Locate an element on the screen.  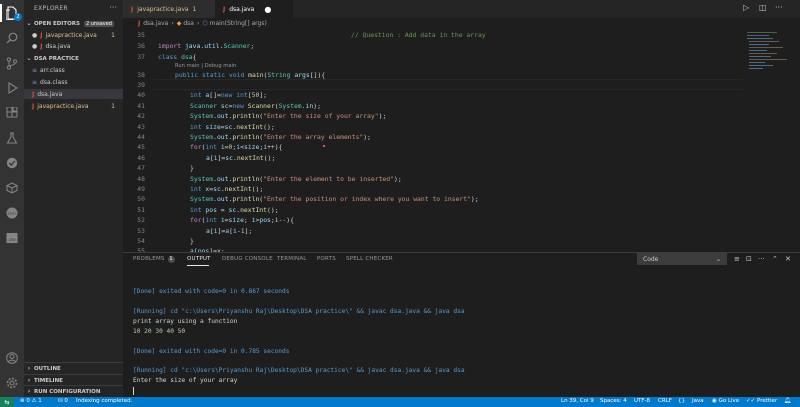
code-line: int size=sc.nextInt(); is located at coordinates (232, 127).